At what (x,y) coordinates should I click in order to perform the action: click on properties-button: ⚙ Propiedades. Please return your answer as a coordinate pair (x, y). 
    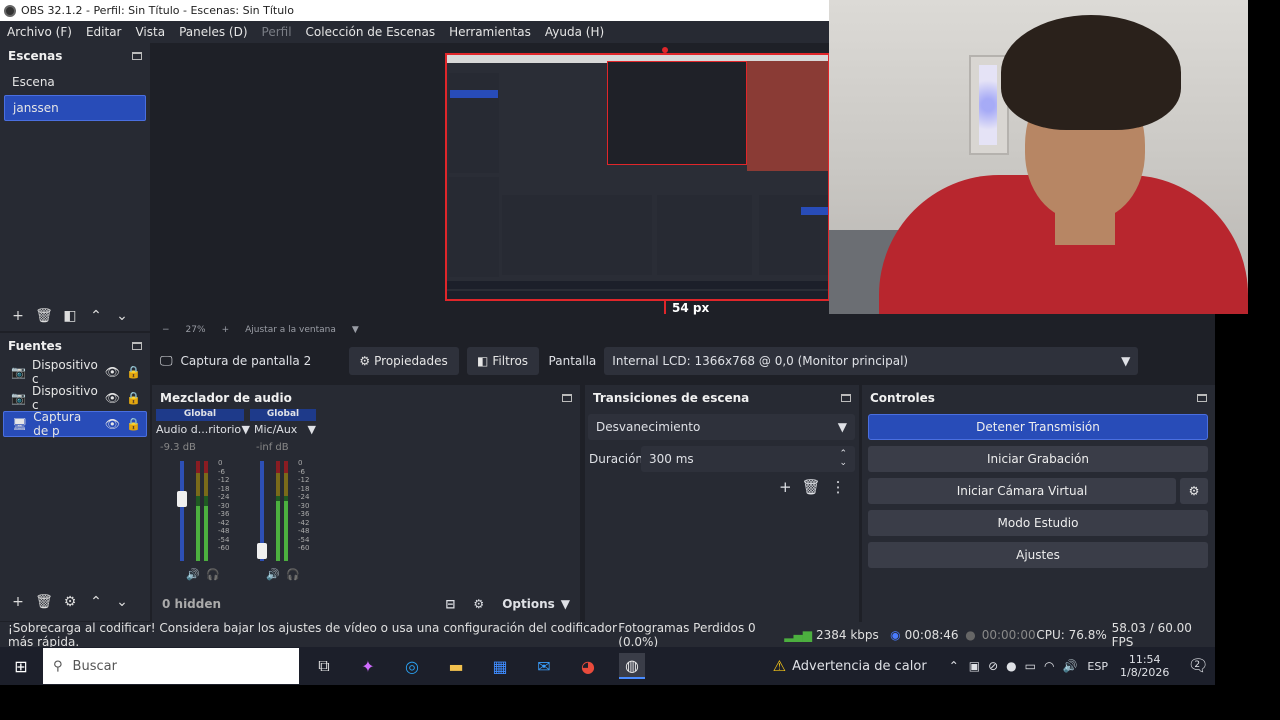
    Looking at the image, I should click on (403, 361).